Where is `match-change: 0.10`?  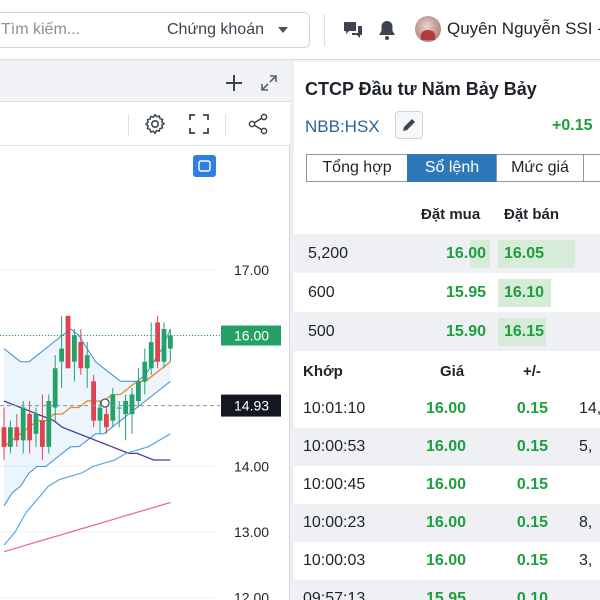
match-change: 0.10 is located at coordinates (532, 595).